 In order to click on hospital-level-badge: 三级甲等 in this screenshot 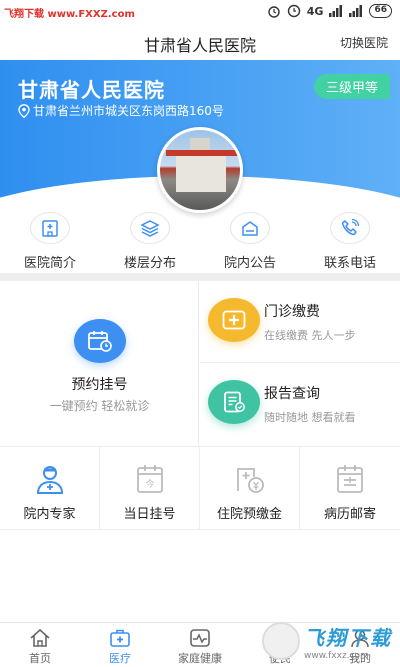, I will do `click(351, 86)`.